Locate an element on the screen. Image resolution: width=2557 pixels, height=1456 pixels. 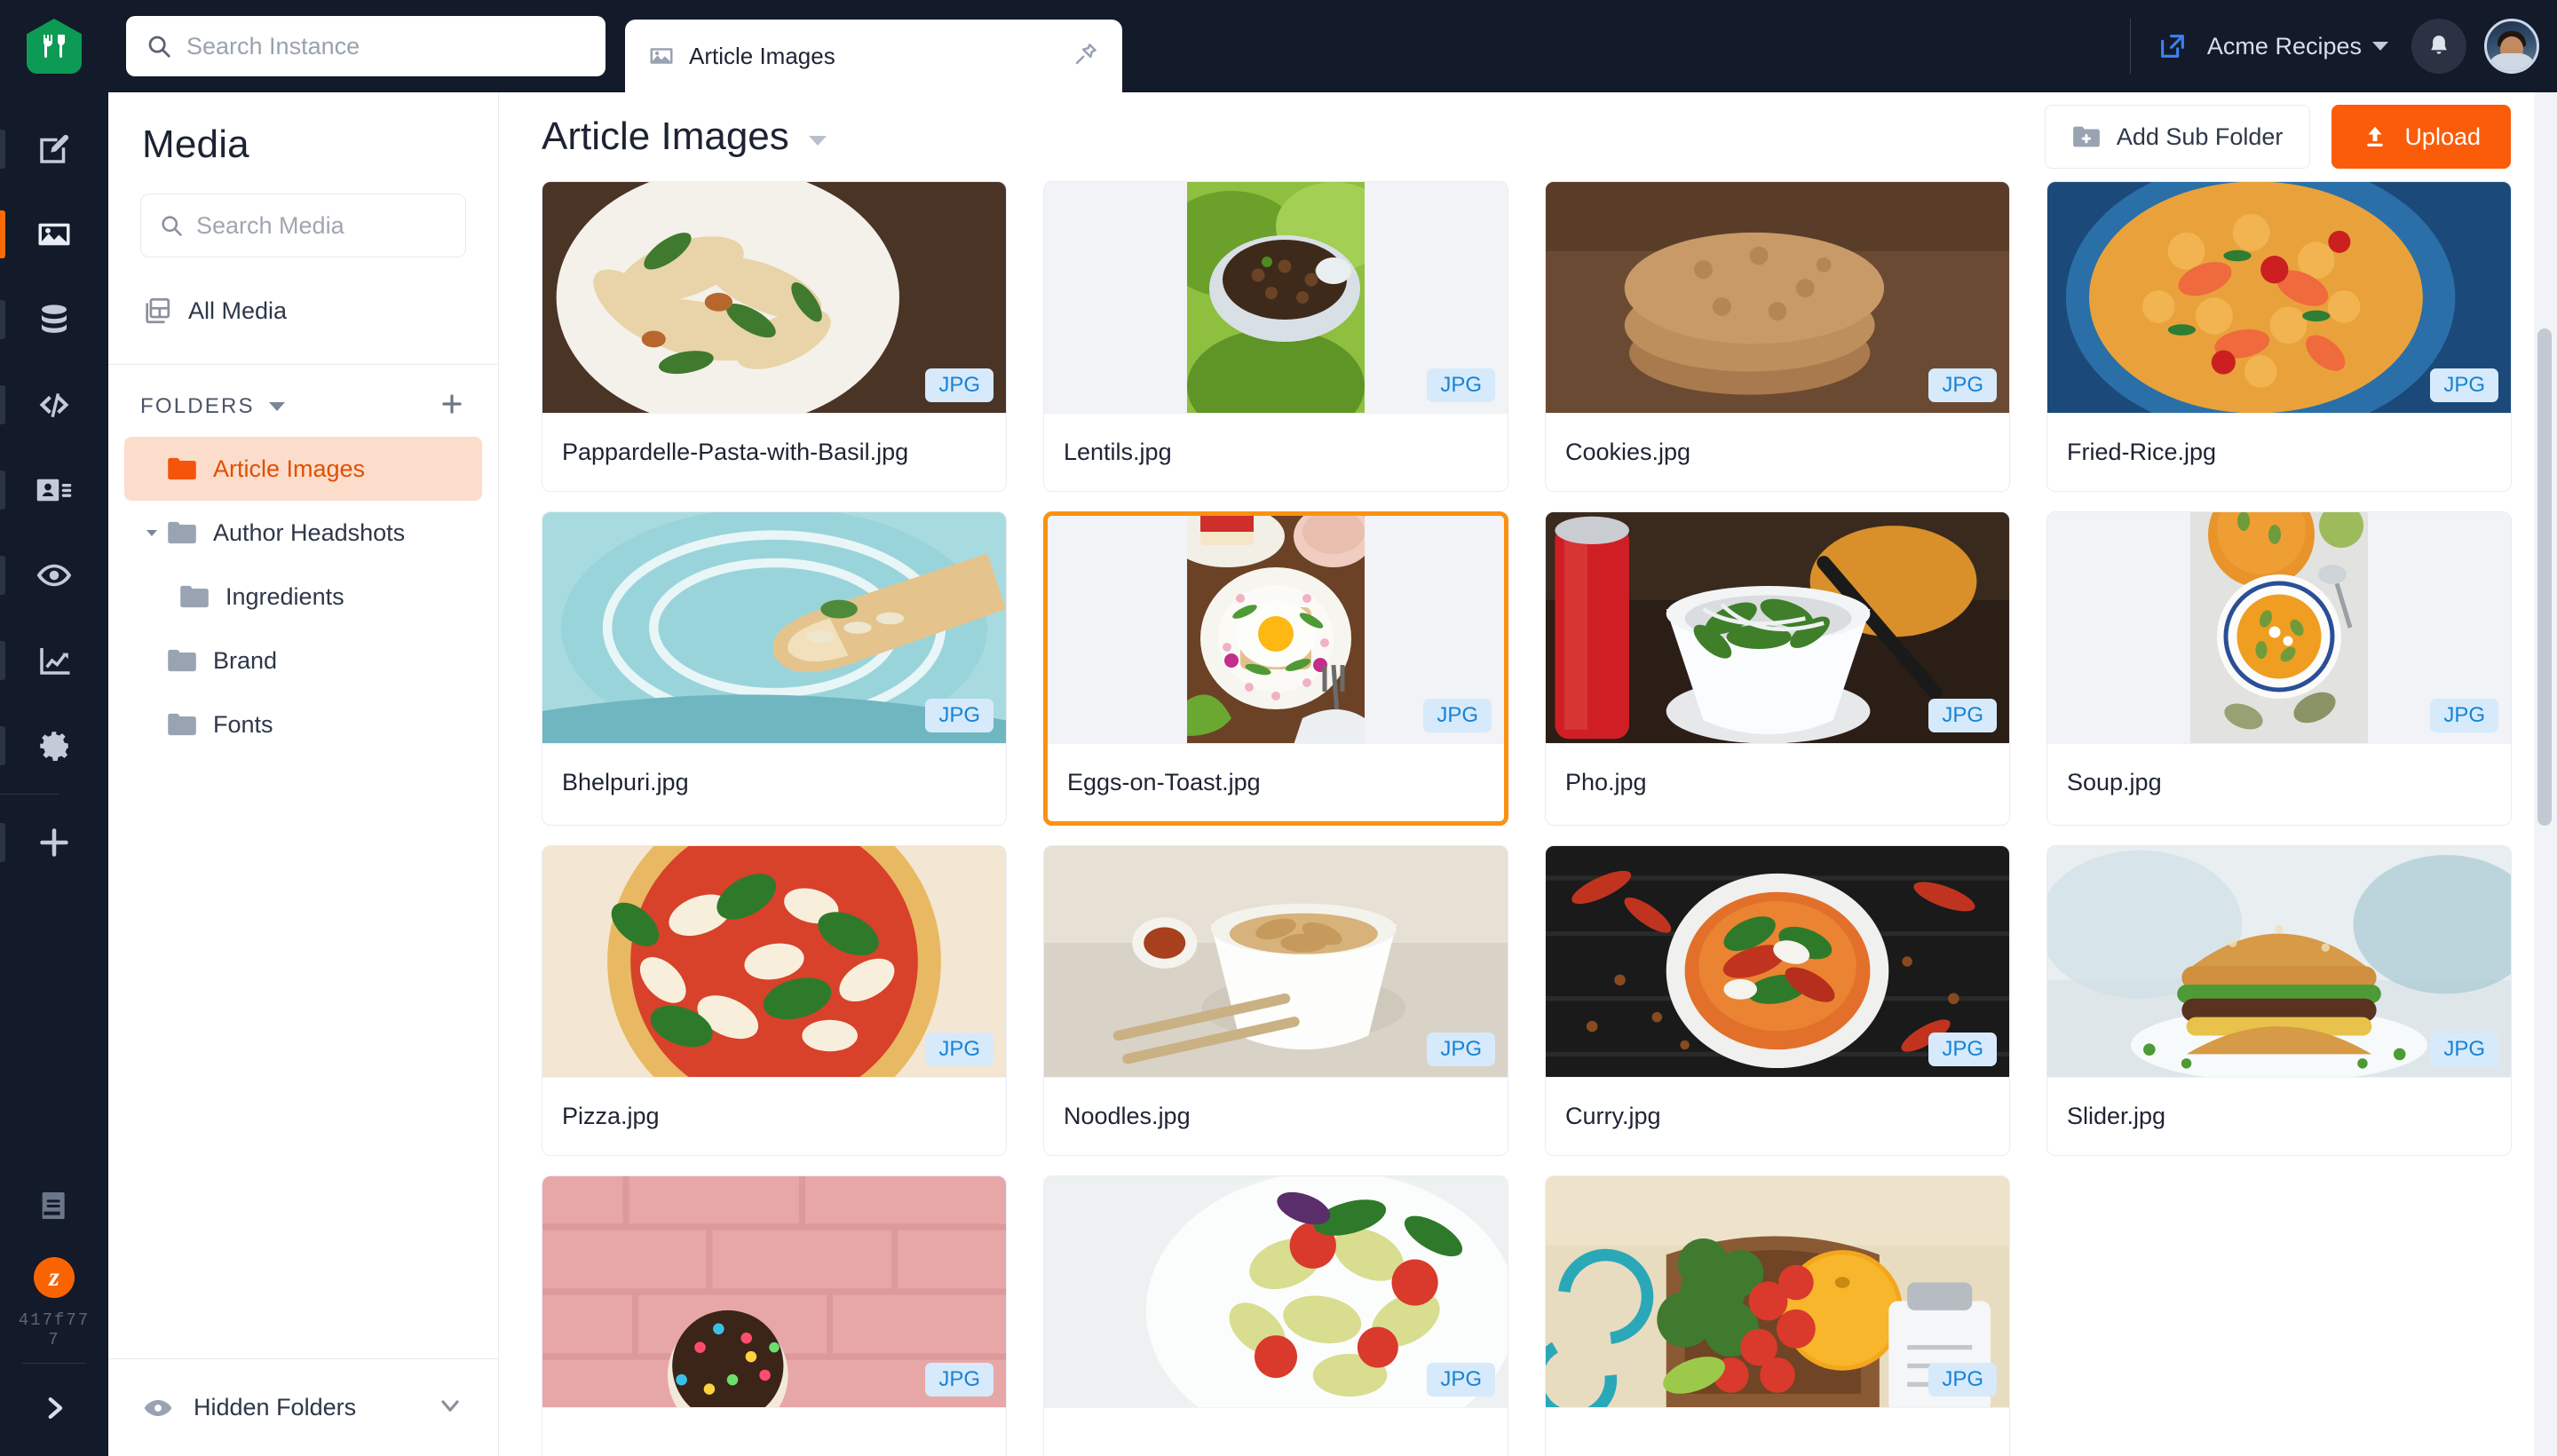
media-file-name: Pappardelle-Pasta-with-Basil.jpg is located at coordinates (774, 452).